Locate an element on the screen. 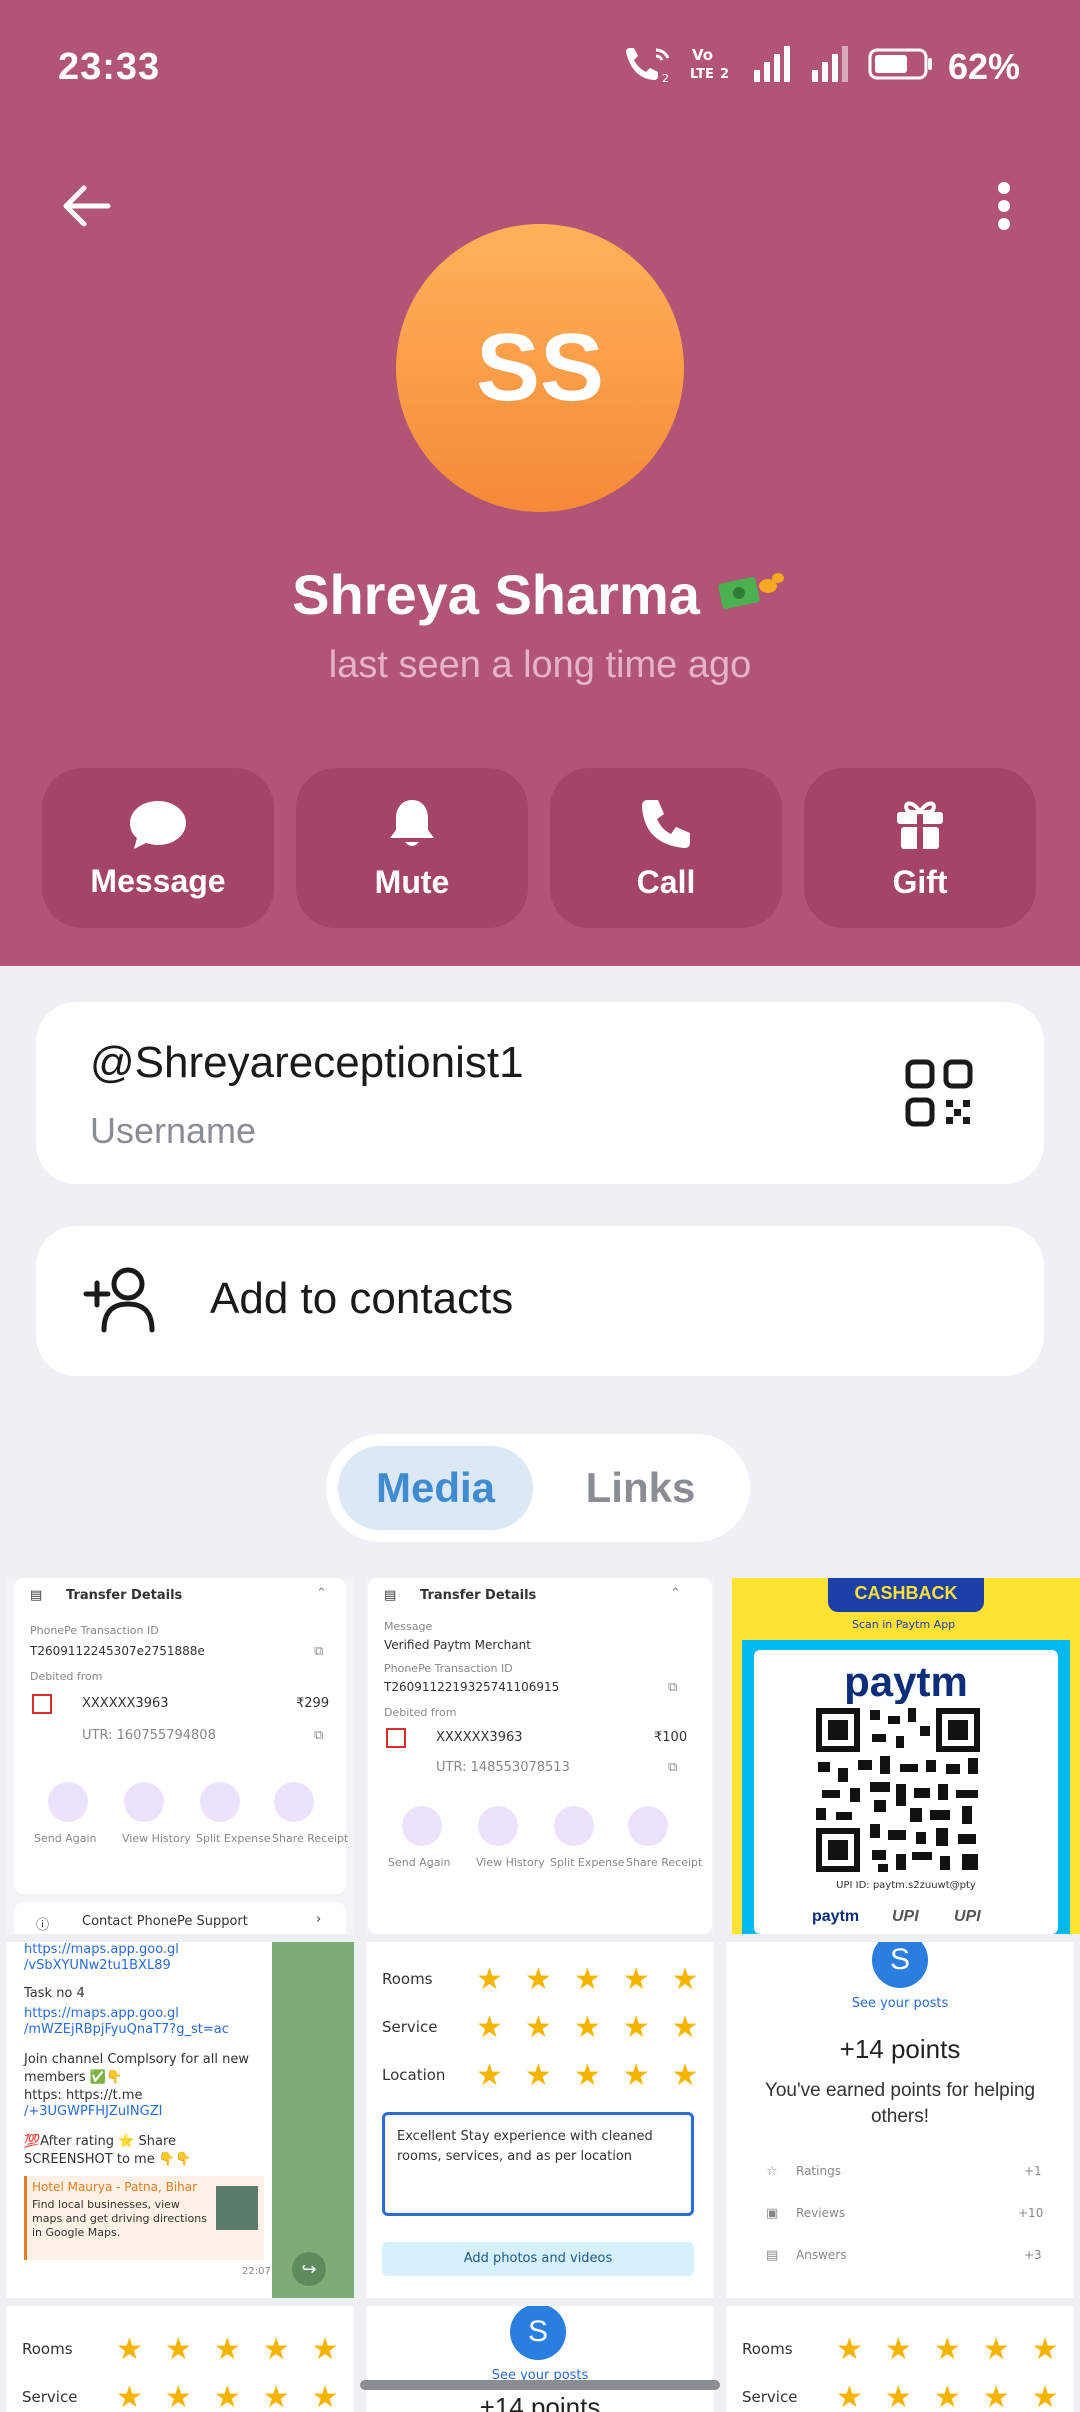 The image size is (1080, 2412). txn-label: PhonePe Transaction ID is located at coordinates (94, 1630).